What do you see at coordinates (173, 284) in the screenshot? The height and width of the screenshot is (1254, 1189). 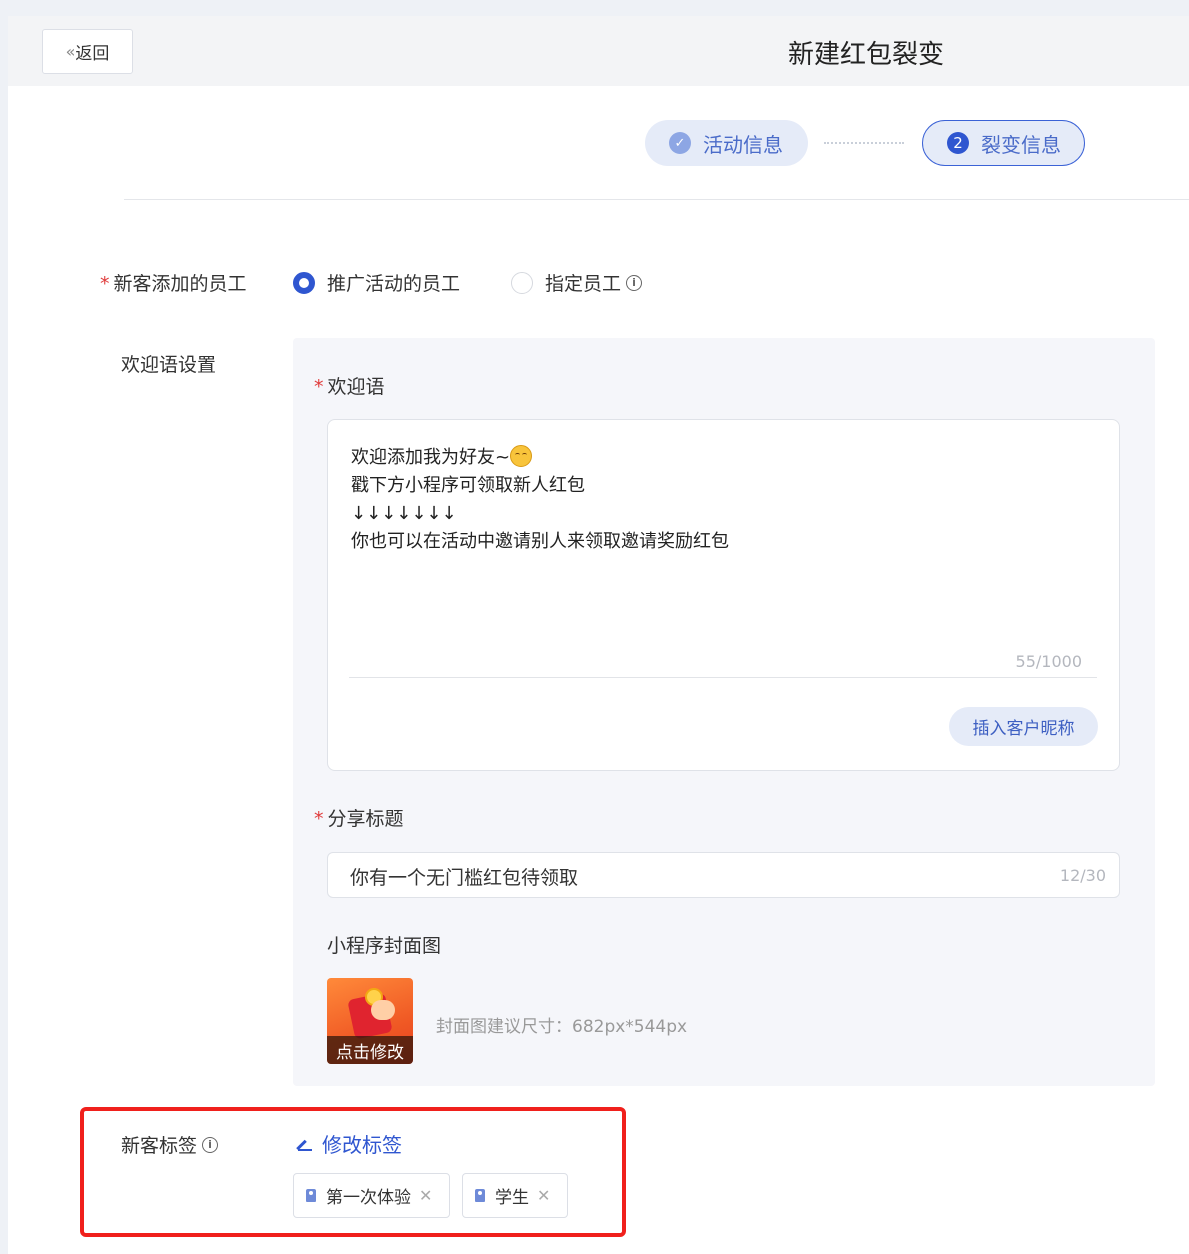 I see `staff-label: * 新客添加的员工` at bounding box center [173, 284].